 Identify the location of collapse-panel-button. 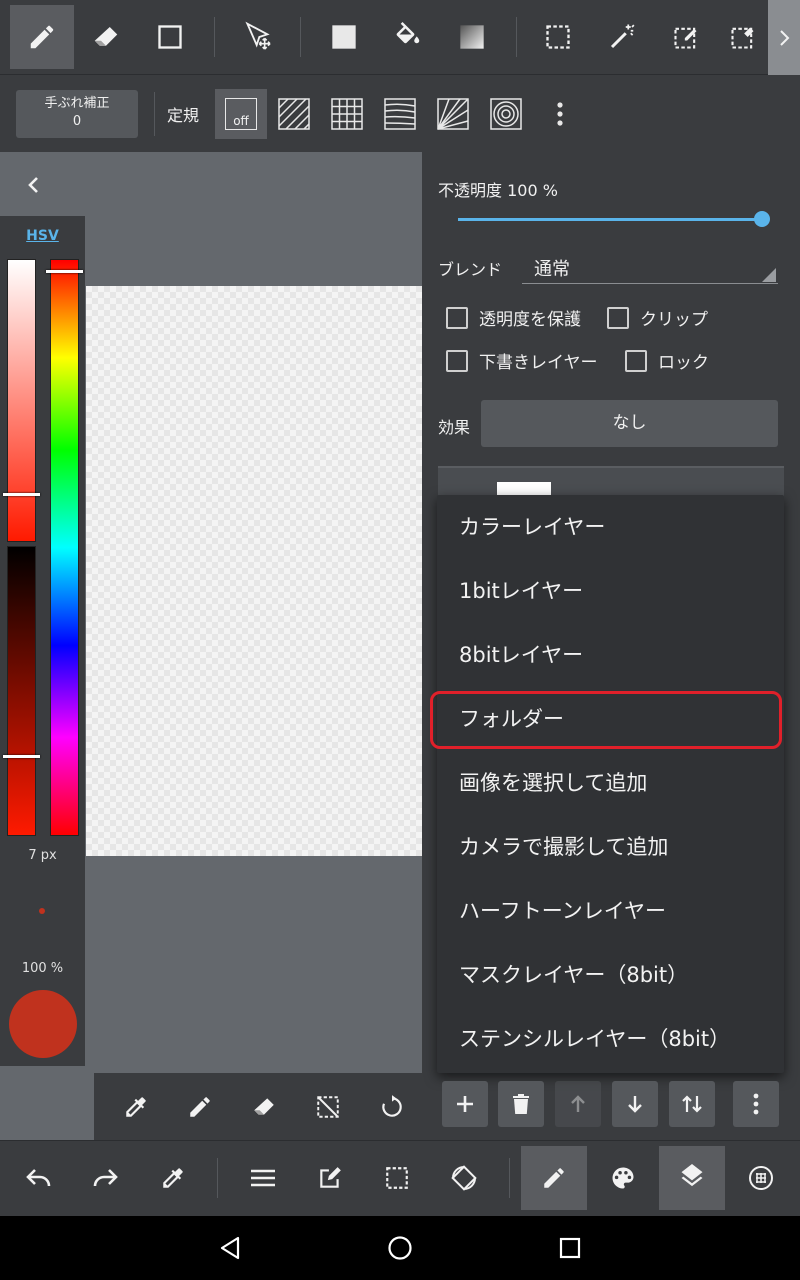
(33, 185).